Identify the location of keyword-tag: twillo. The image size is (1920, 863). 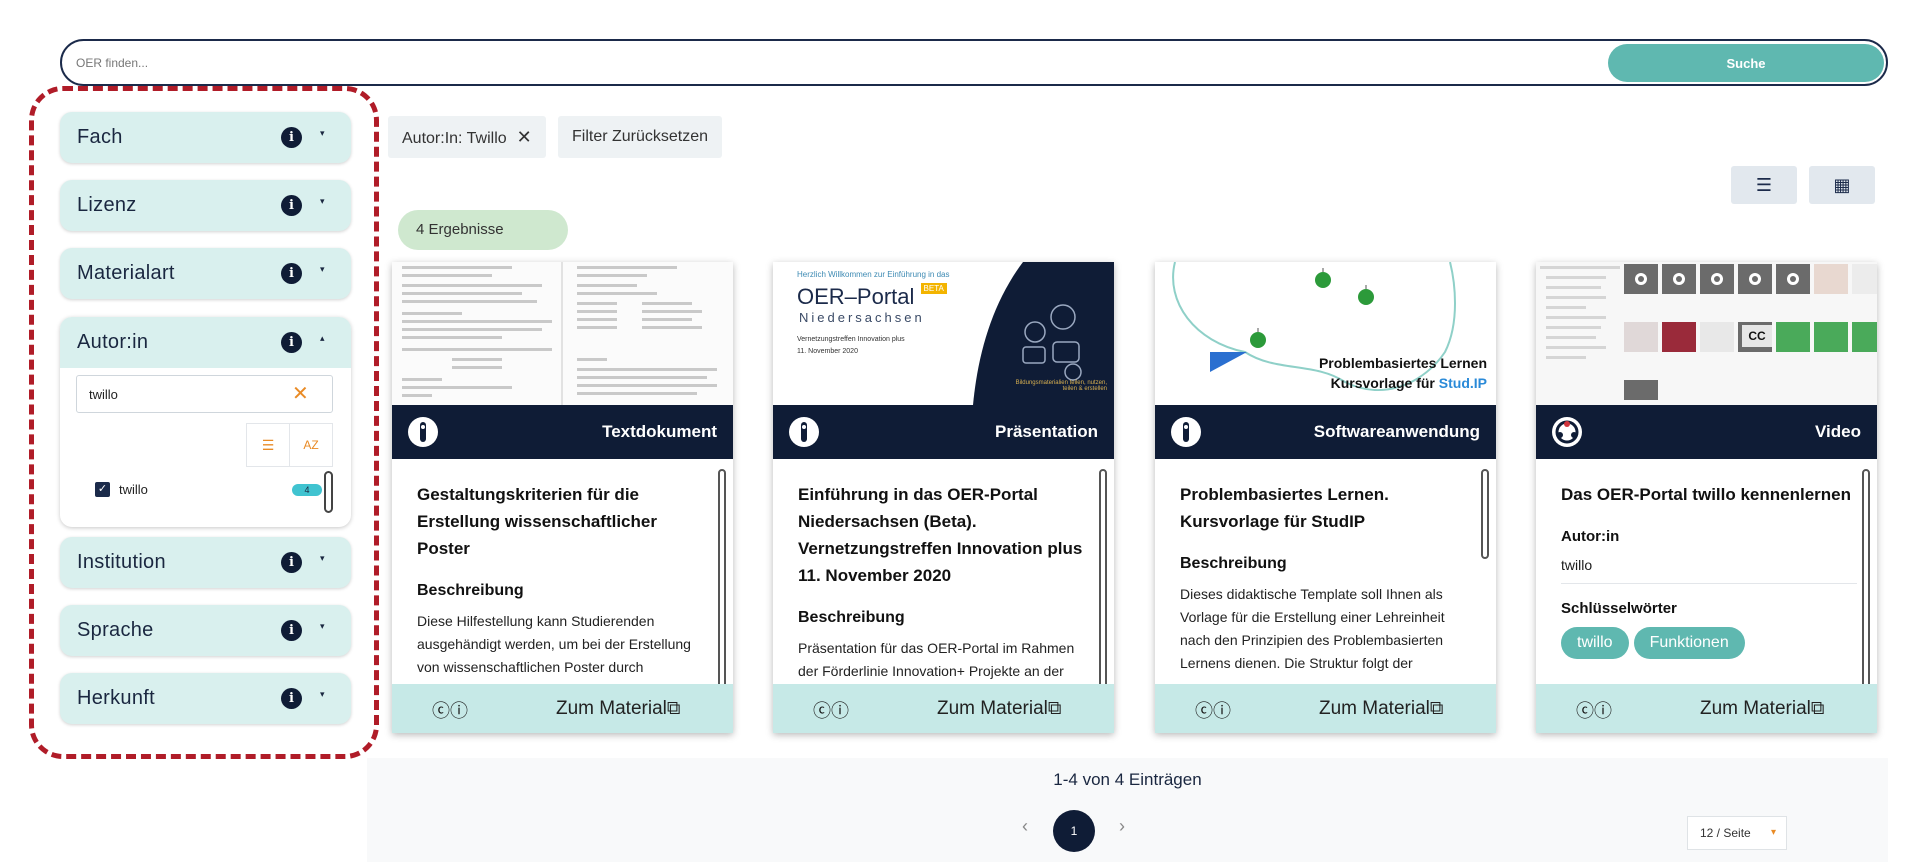
(1595, 643).